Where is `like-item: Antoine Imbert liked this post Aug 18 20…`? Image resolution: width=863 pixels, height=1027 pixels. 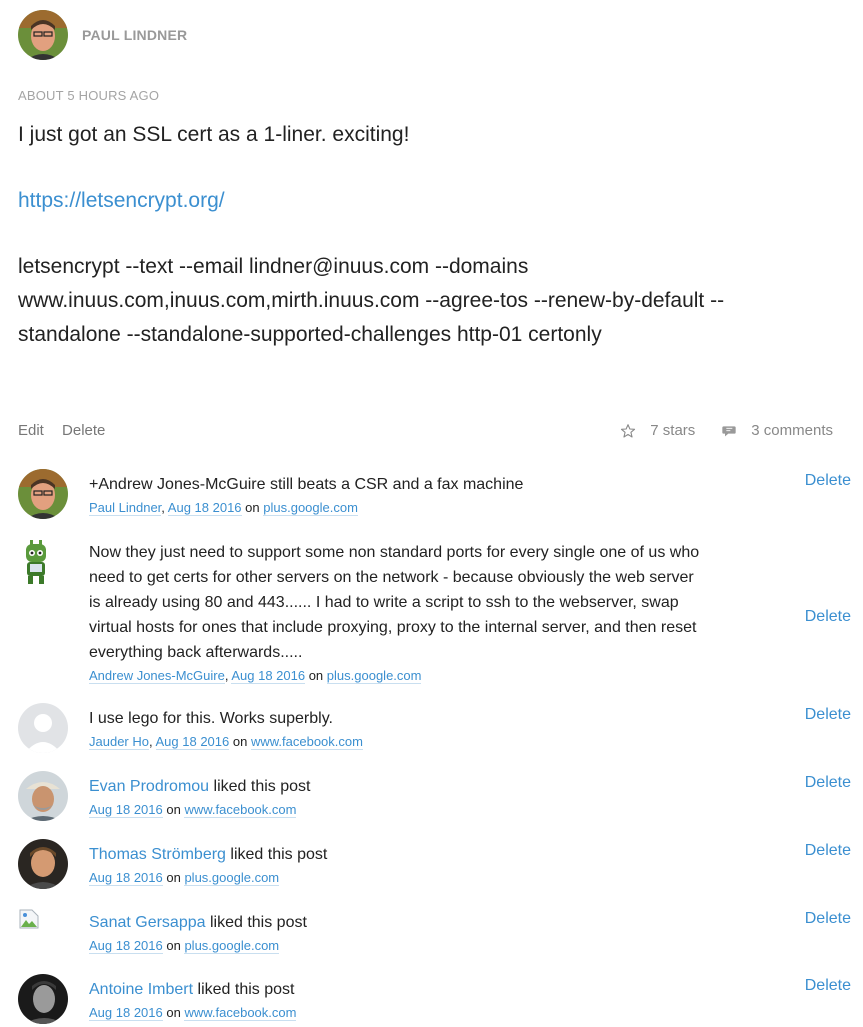
like-item: Antoine Imbert liked this post Aug 18 20… is located at coordinates (434, 997).